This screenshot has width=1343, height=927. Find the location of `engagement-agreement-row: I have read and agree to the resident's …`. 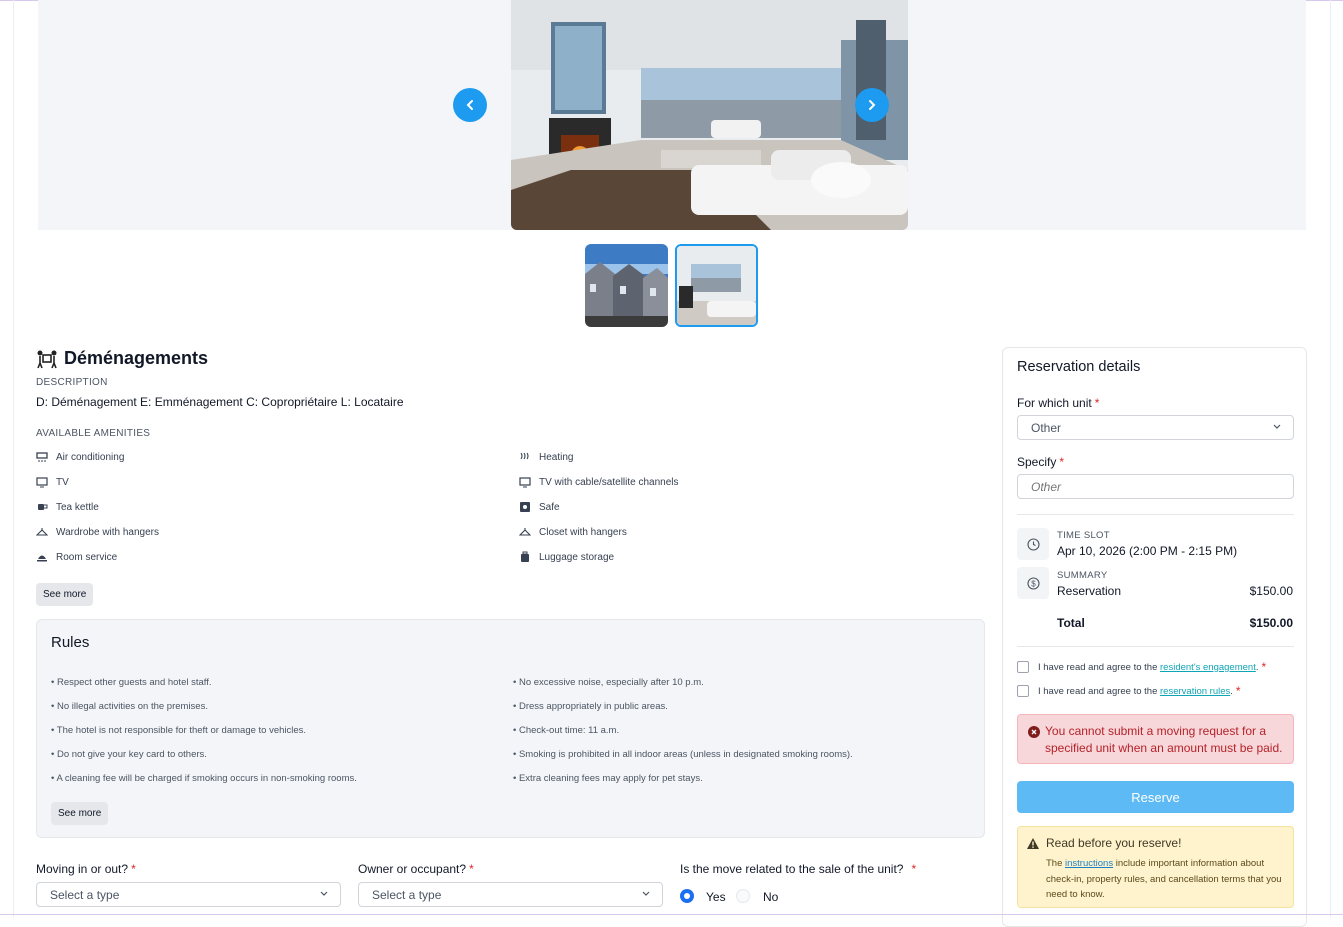

engagement-agreement-row: I have read and agree to the resident's … is located at coordinates (1141, 667).